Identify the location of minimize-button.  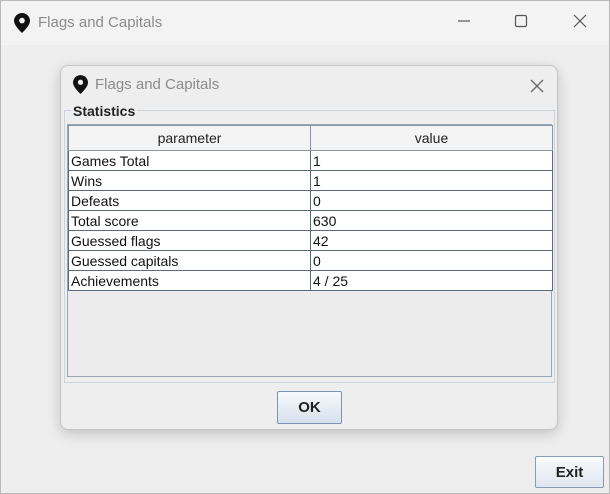
(464, 23).